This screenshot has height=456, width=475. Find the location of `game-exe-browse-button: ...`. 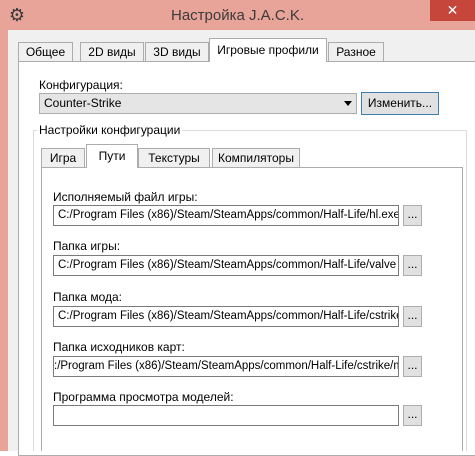

game-exe-browse-button: ... is located at coordinates (412, 215).